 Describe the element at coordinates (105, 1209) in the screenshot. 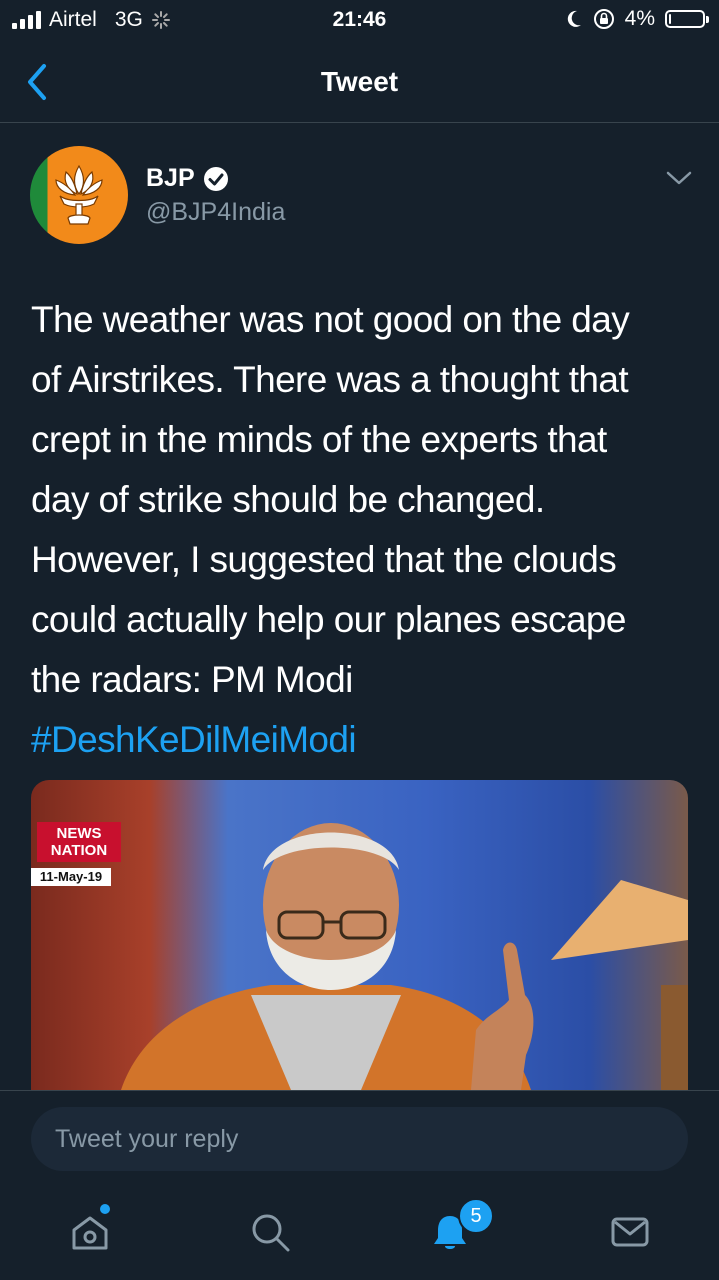

I see `home-unread-dot` at that location.